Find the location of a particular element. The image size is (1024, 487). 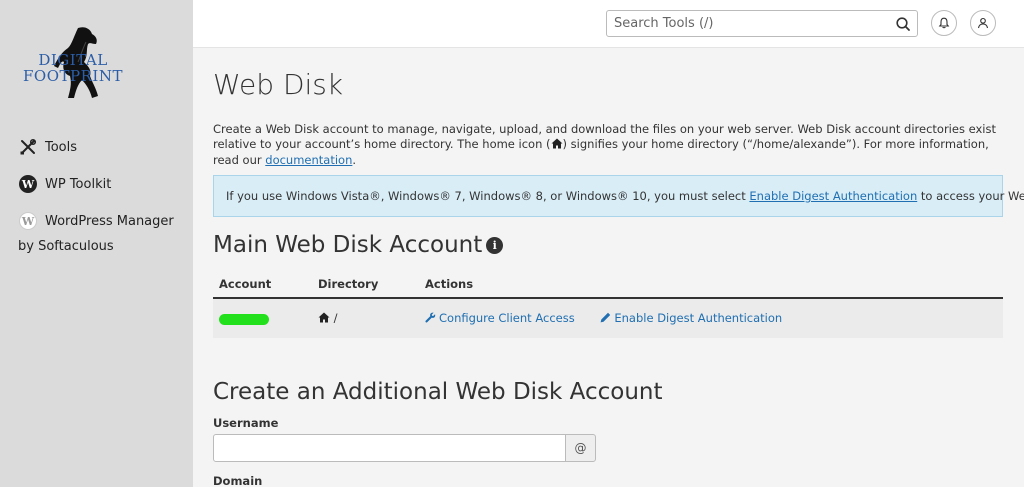

enable-digest-authentication-link: Enable Digest Authentication is located at coordinates (691, 318).